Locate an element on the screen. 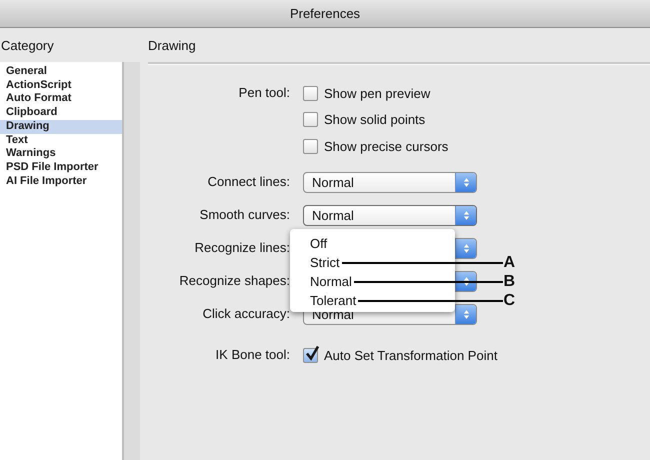  menu-item: Strict is located at coordinates (325, 262).